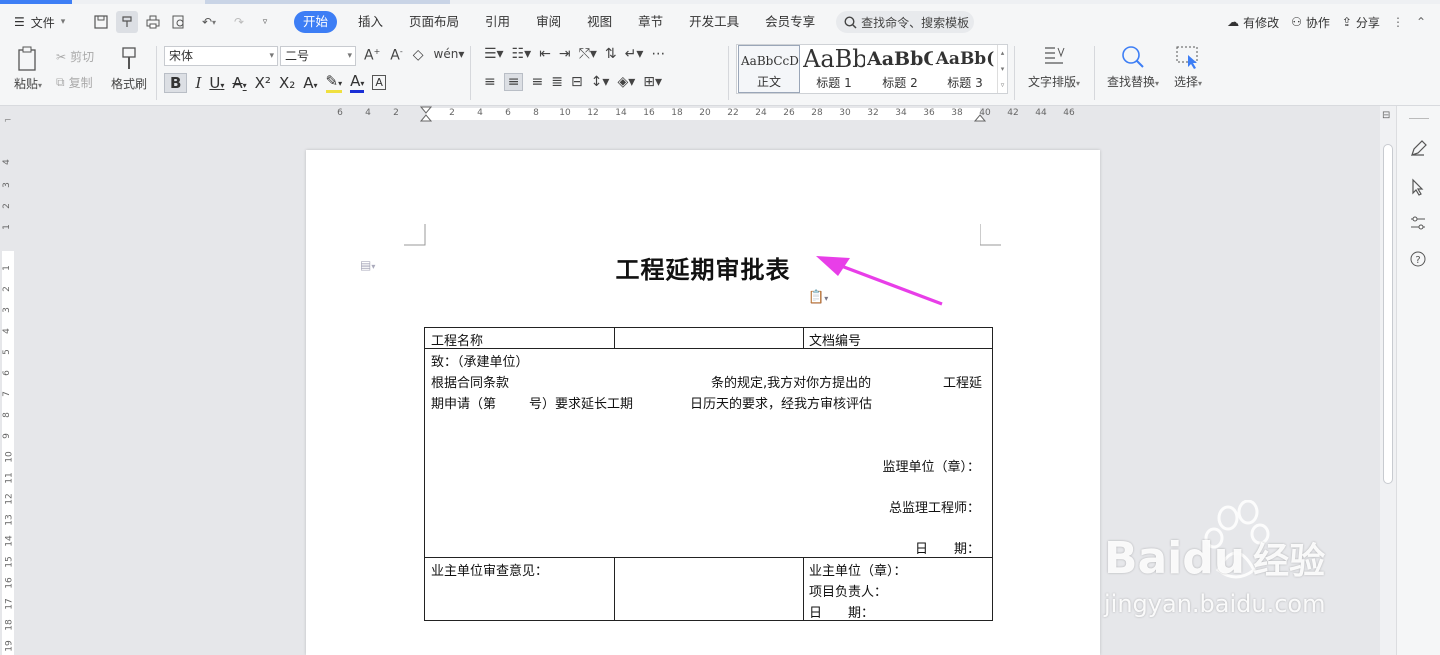 The height and width of the screenshot is (655, 1440). Describe the element at coordinates (599, 22) in the screenshot. I see `tab-view: 视图` at that location.